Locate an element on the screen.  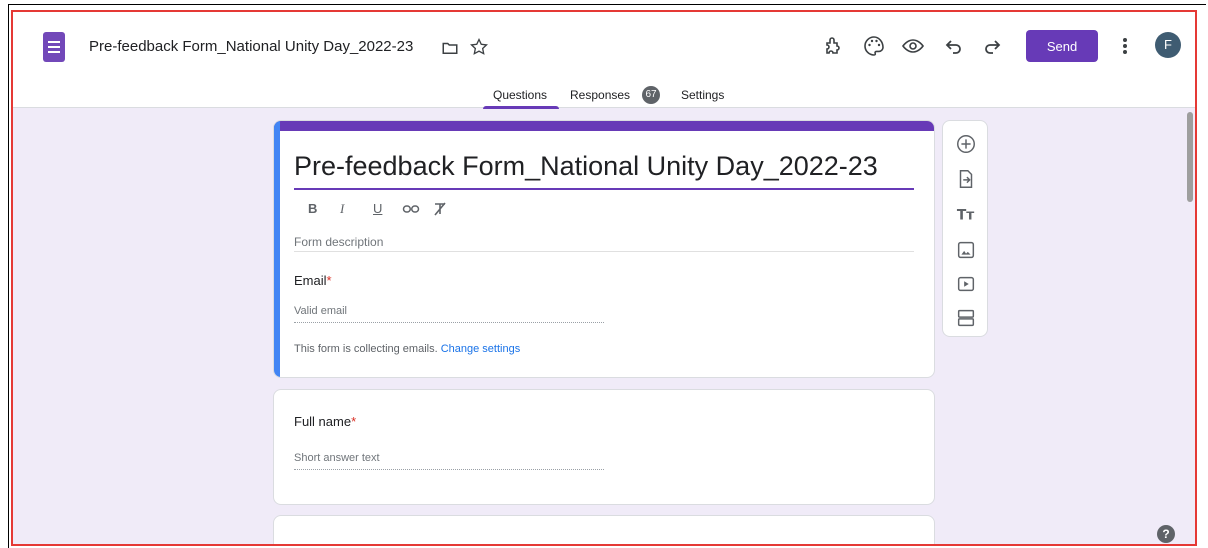
more-options-icon is located at coordinates (1125, 46).